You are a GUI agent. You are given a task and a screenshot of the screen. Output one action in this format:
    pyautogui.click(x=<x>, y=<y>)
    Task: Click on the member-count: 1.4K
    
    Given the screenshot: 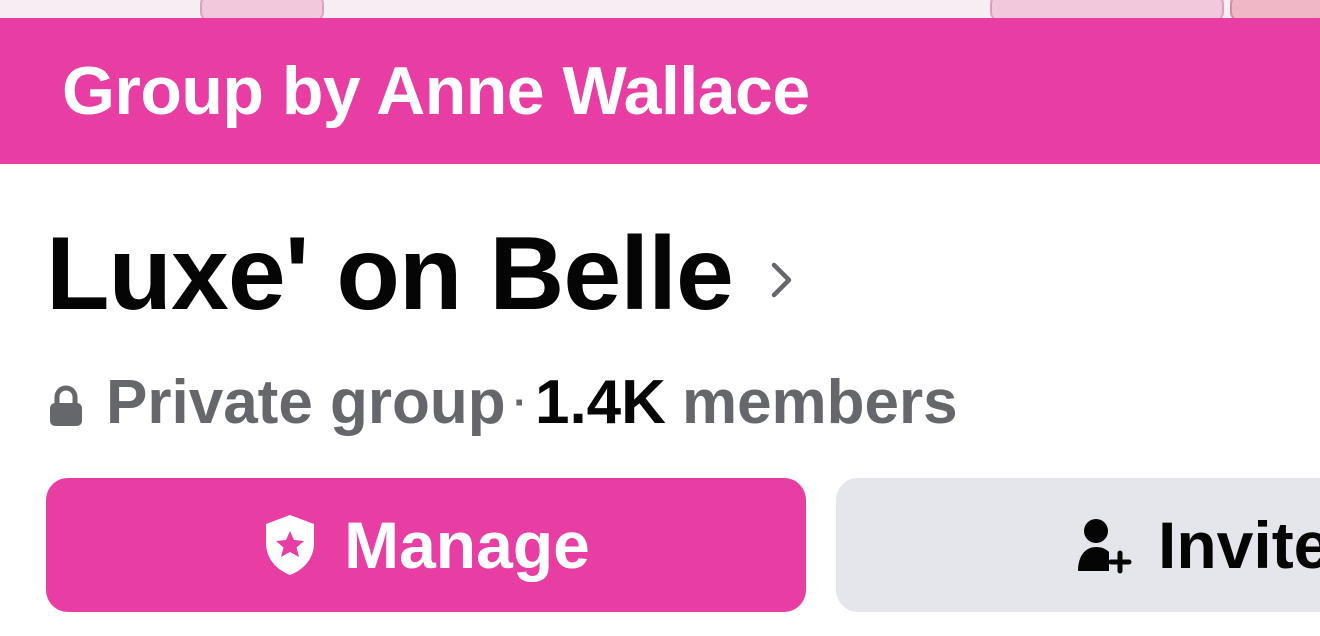 What is the action you would take?
    pyautogui.click(x=600, y=403)
    